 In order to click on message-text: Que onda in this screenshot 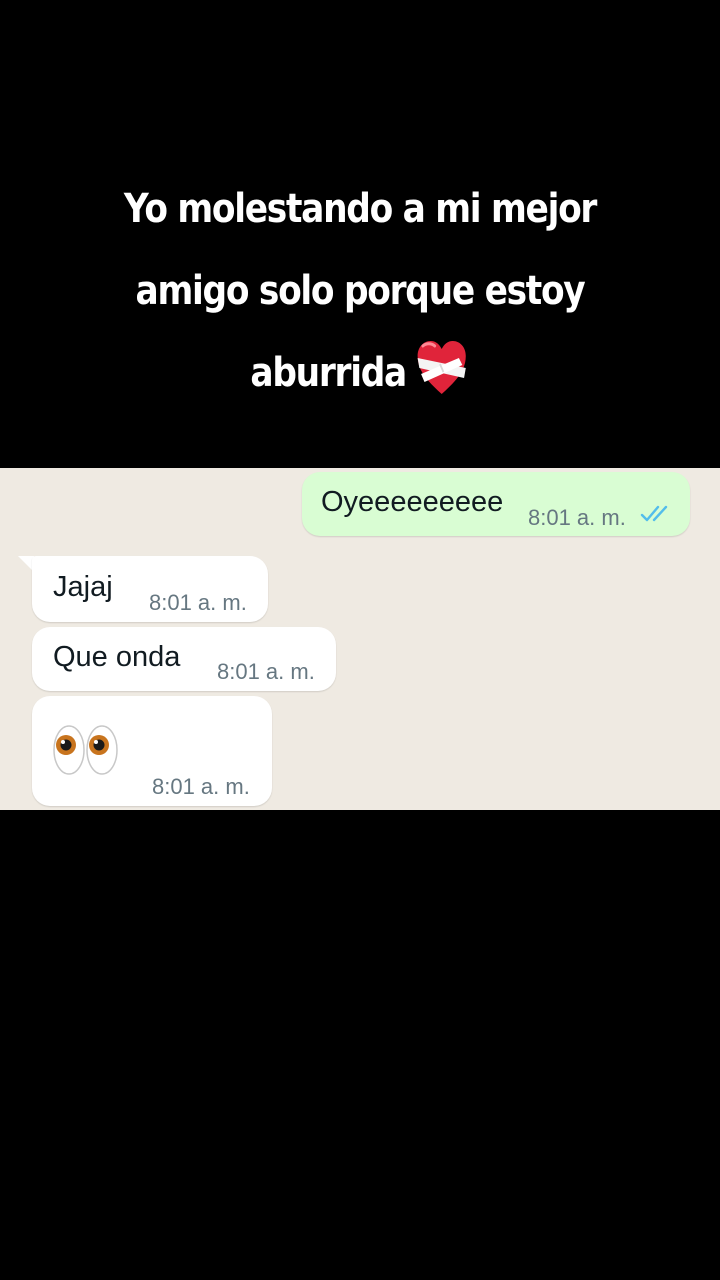, I will do `click(117, 657)`.